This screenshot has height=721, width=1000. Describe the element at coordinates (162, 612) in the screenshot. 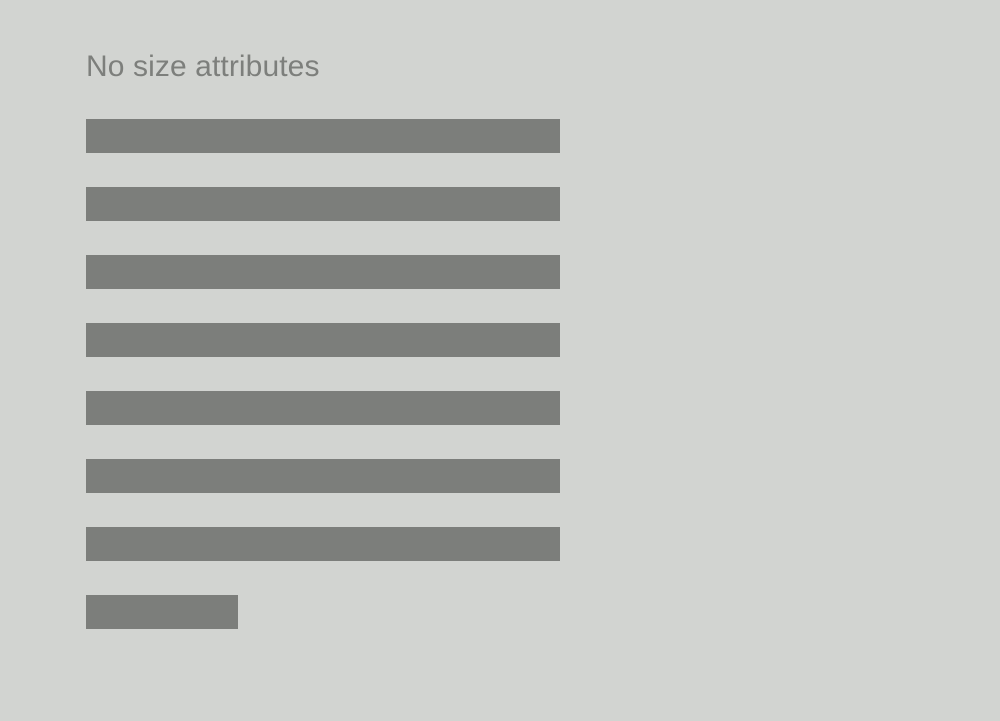

I see `placeholder-text-line-short` at that location.